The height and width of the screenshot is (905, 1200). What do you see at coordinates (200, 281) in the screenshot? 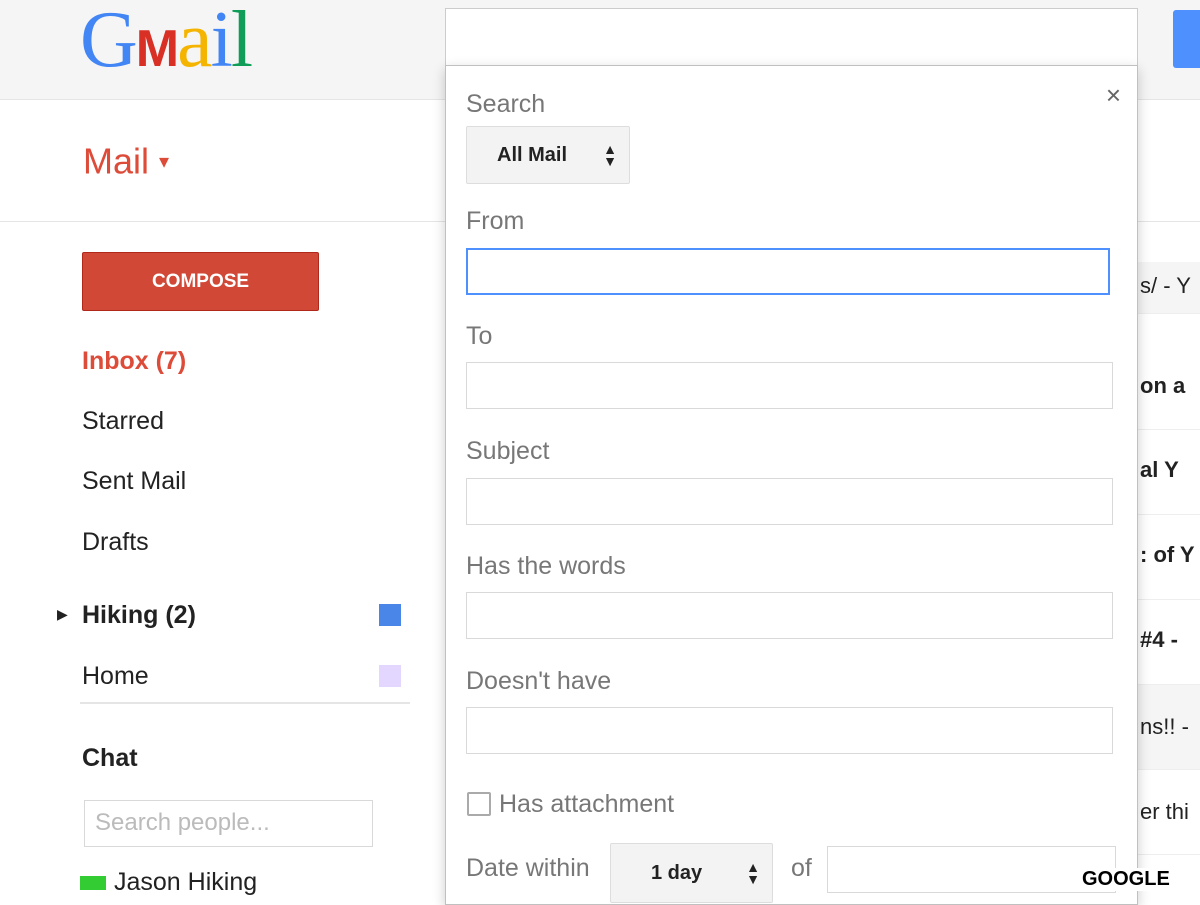
I see `compose-button: COMPOSE` at bounding box center [200, 281].